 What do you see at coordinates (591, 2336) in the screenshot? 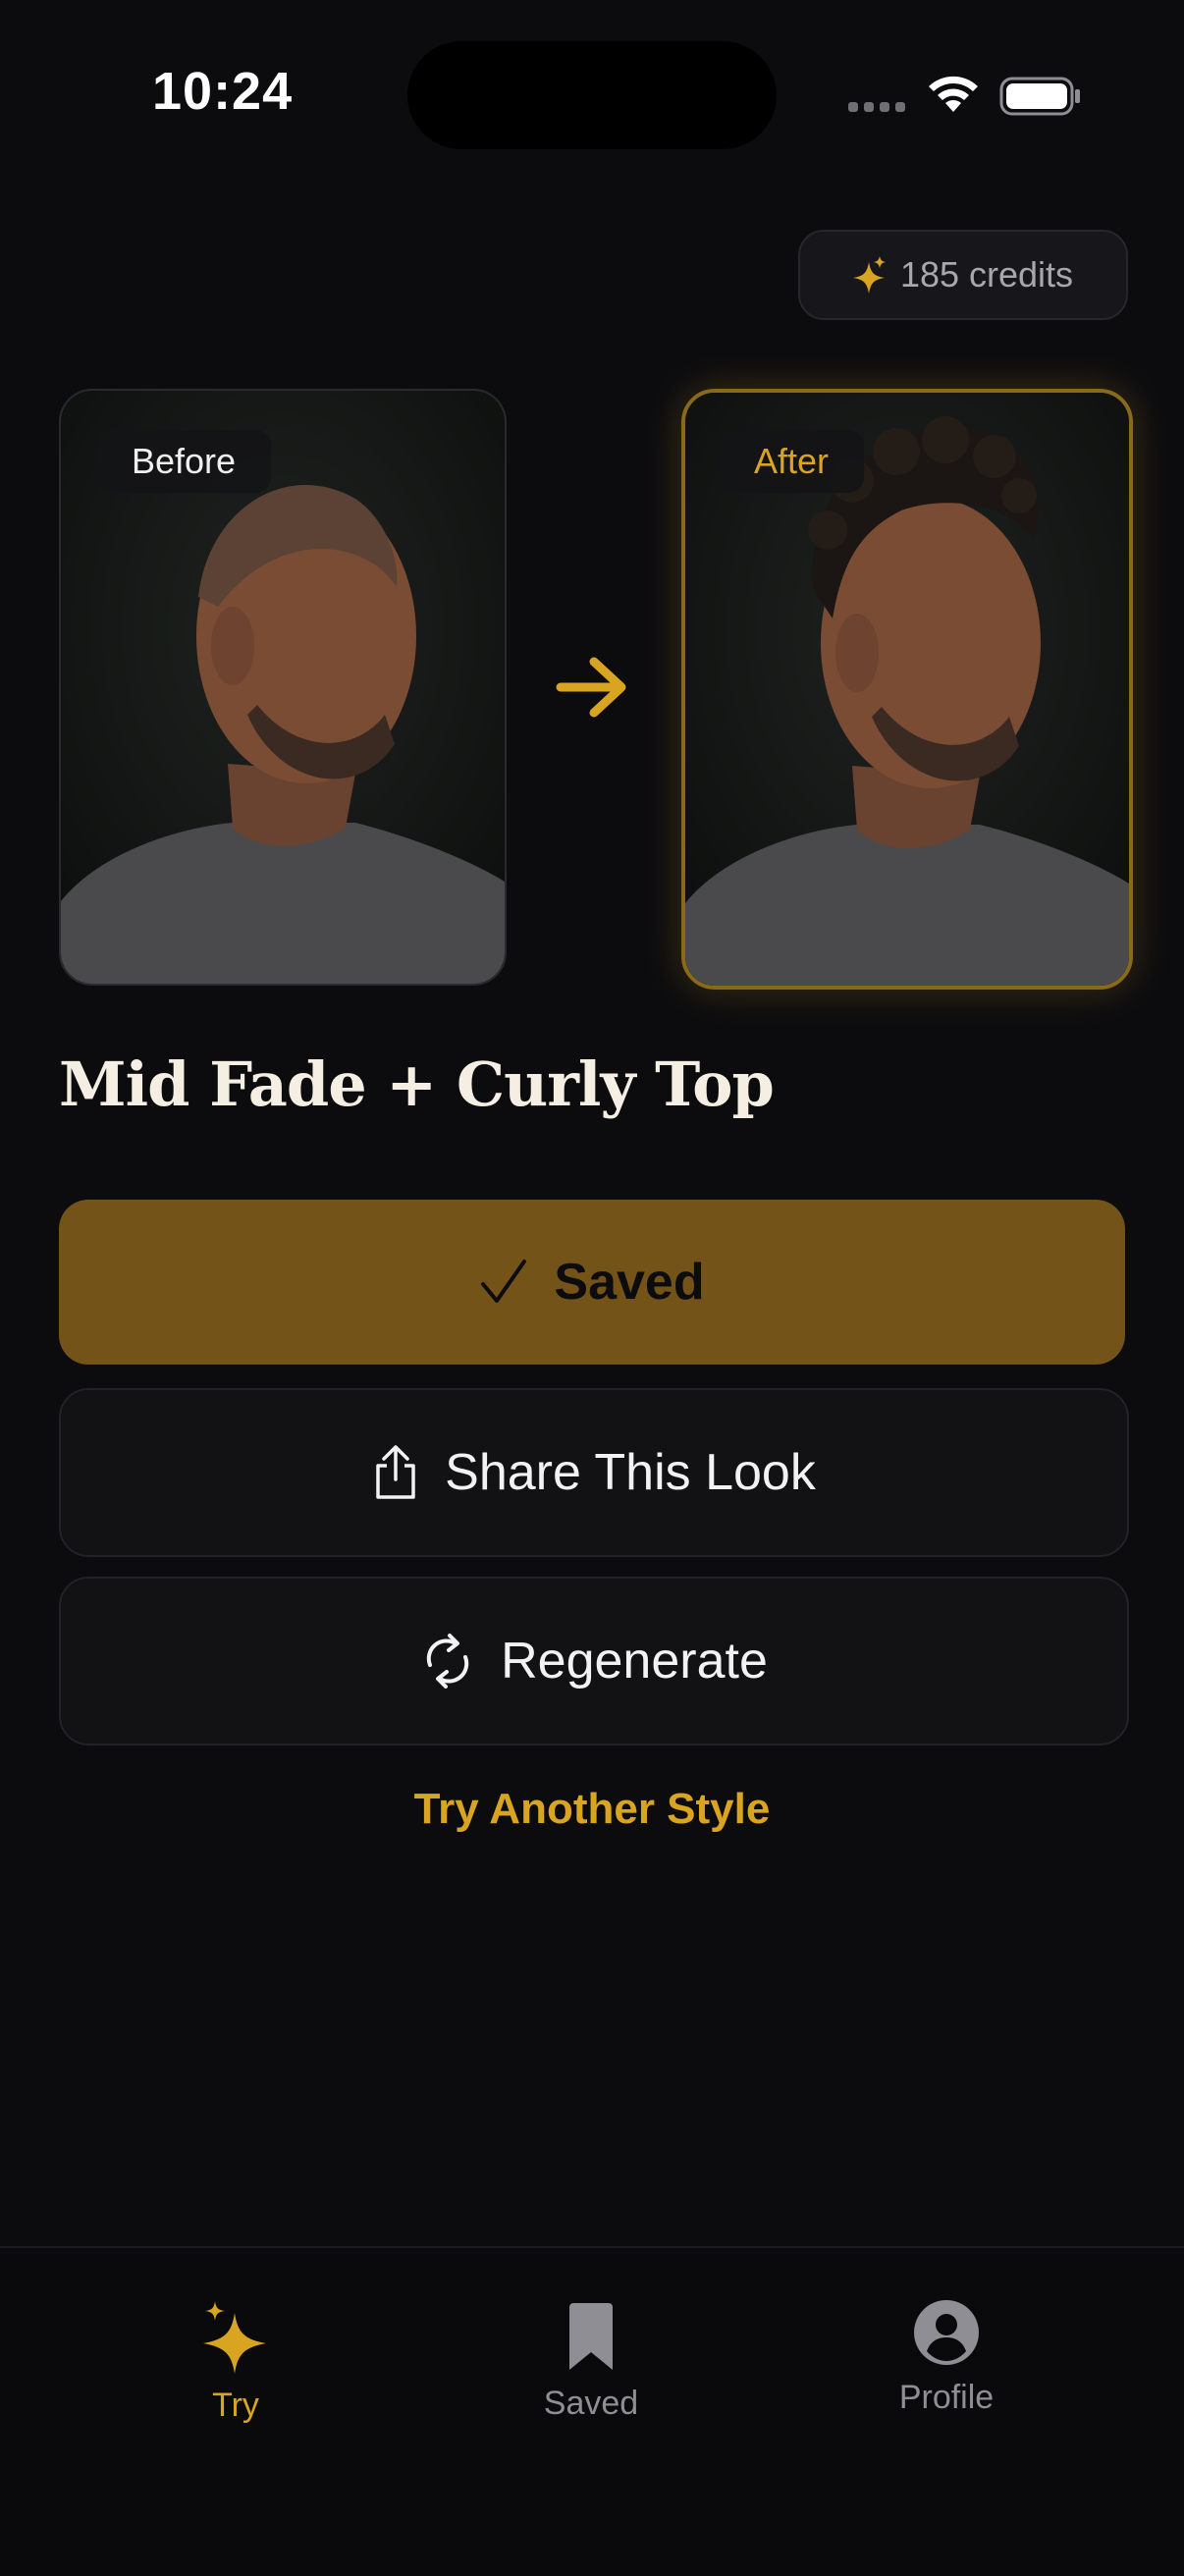
I see `bookmark-icon` at bounding box center [591, 2336].